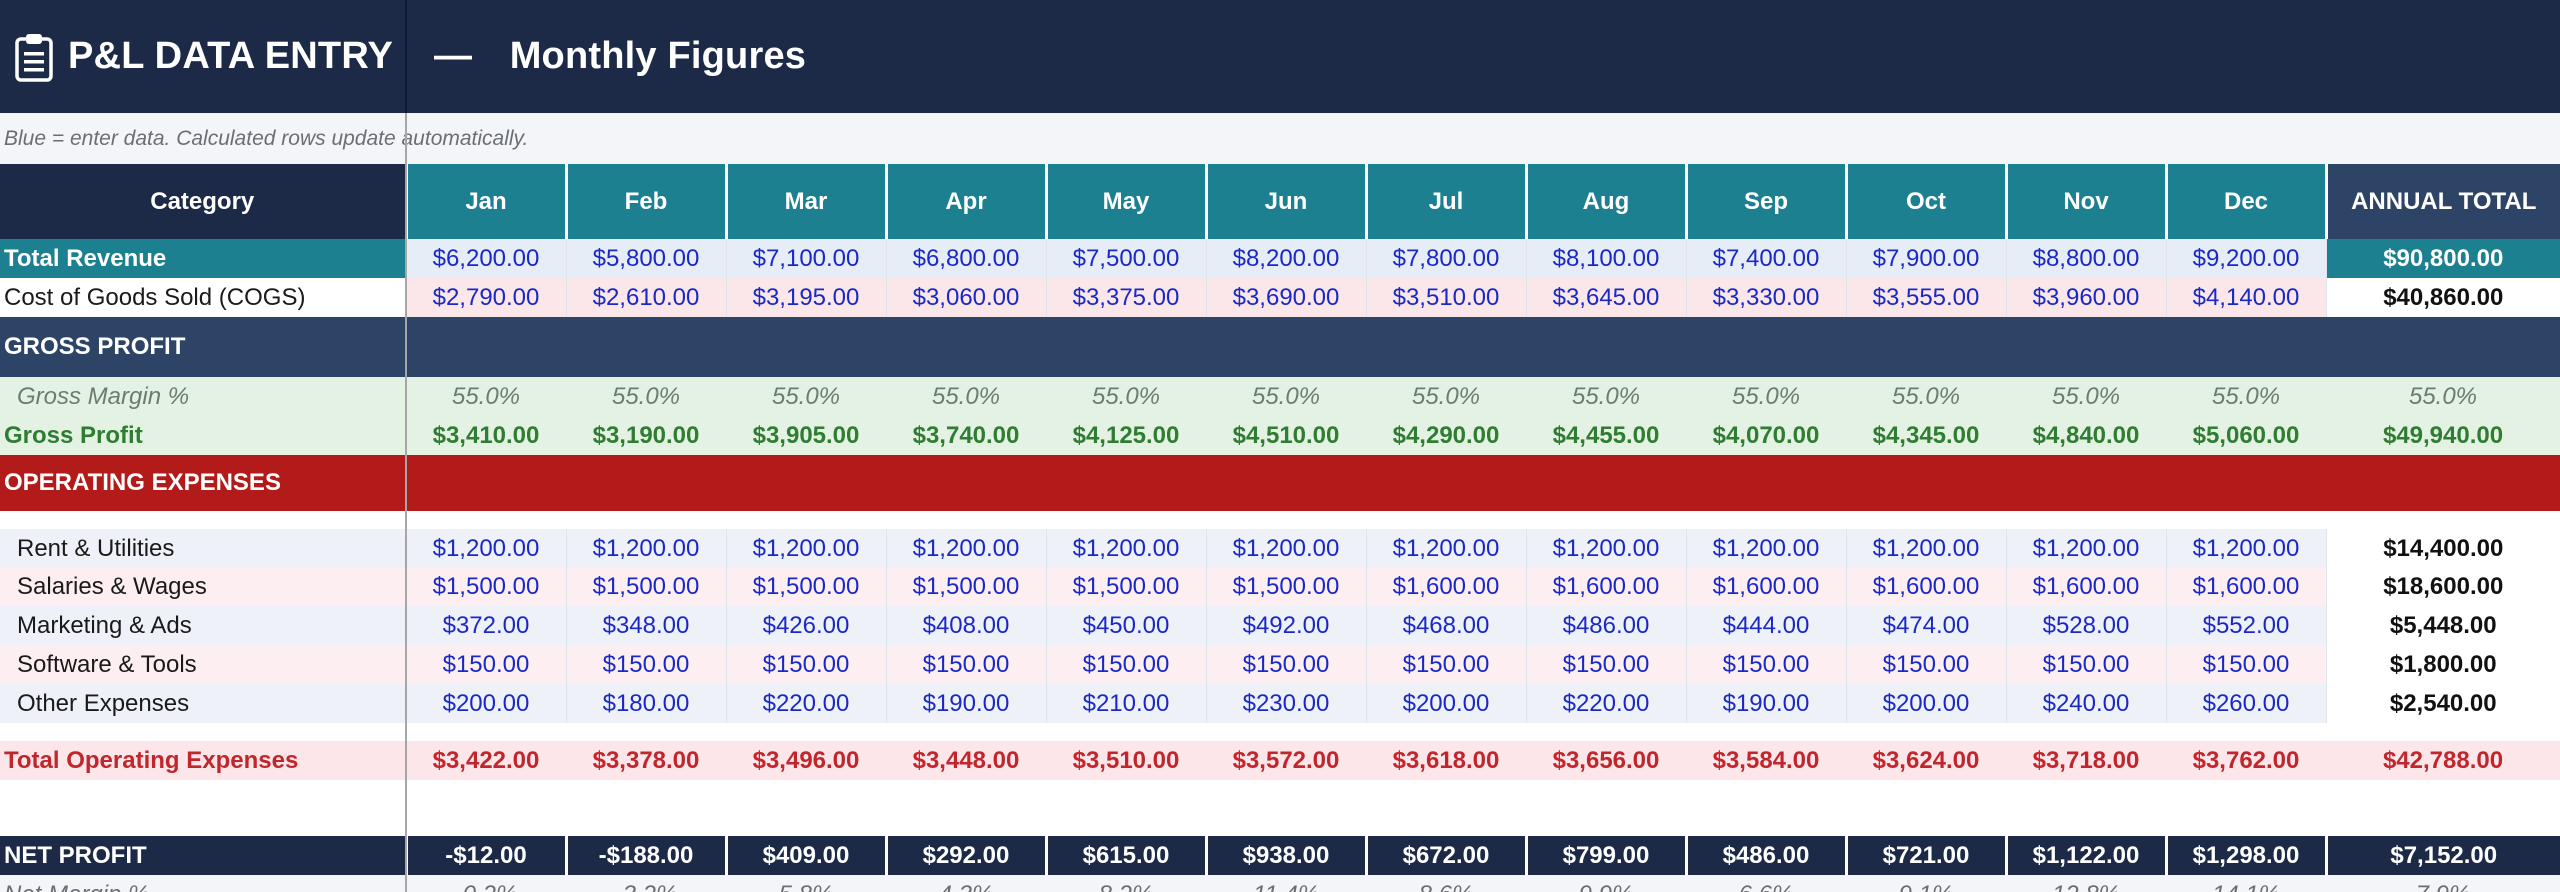 This screenshot has height=892, width=2560. What do you see at coordinates (1766, 760) in the screenshot?
I see `value-cell: $3,584.00` at bounding box center [1766, 760].